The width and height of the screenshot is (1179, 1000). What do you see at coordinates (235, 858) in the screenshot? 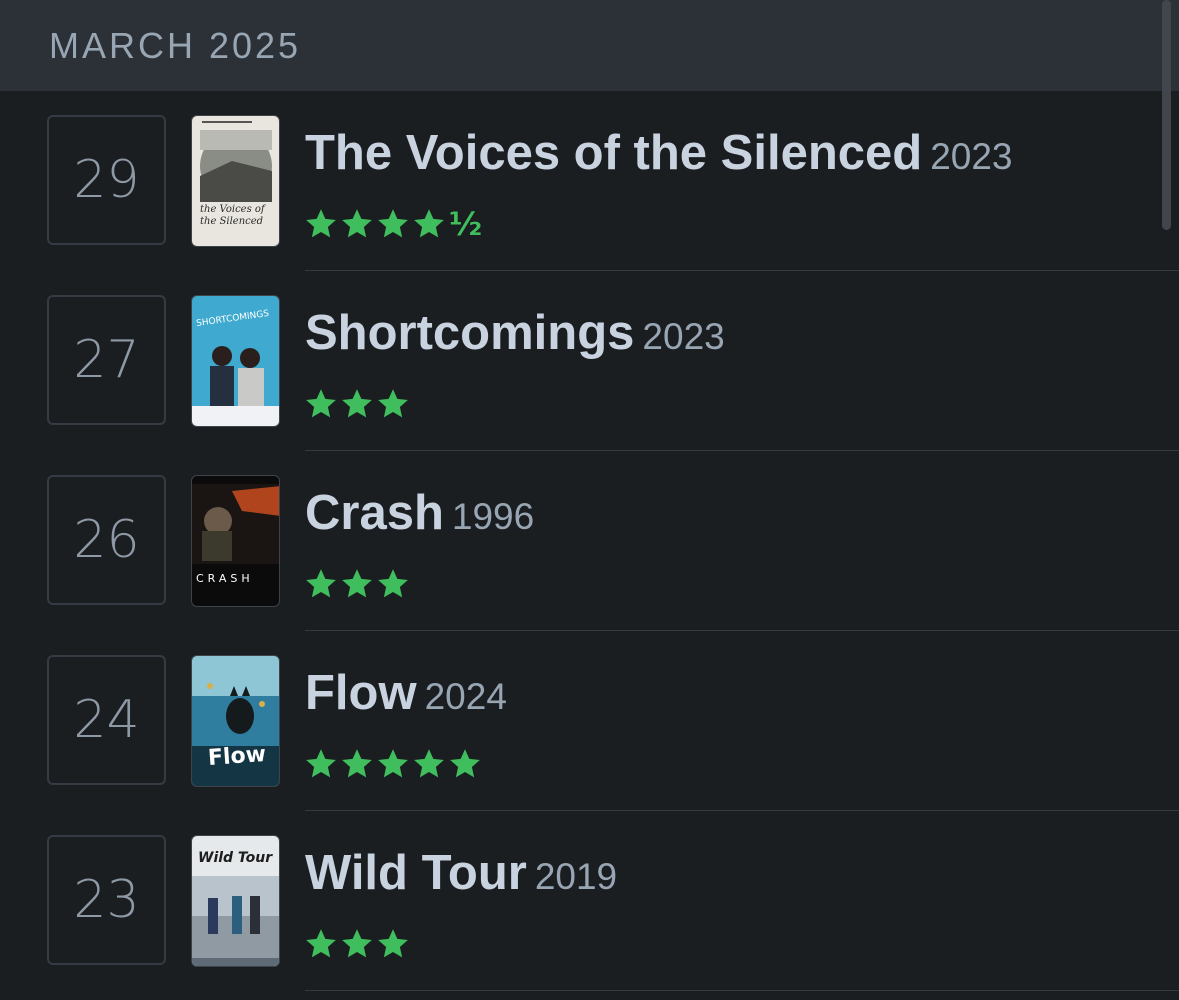
I see `poster-title: Wild Tour` at bounding box center [235, 858].